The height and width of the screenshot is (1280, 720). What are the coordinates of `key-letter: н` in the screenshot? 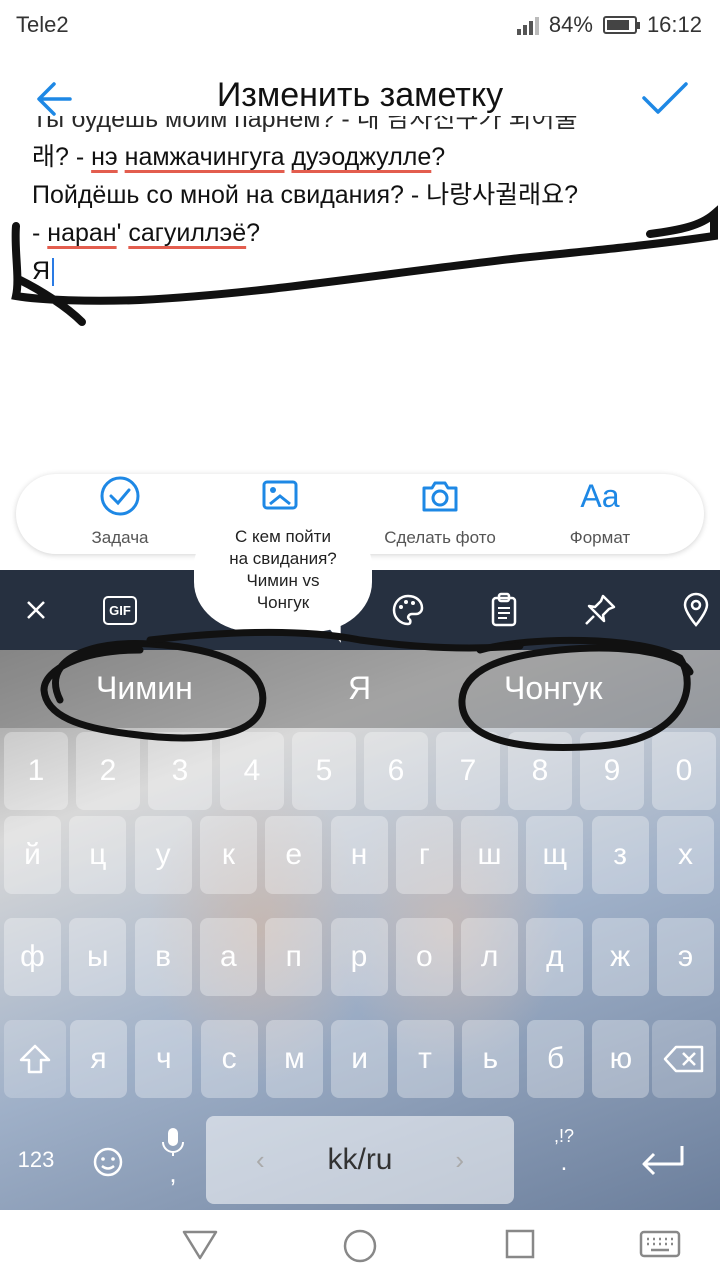 It's located at (359, 855).